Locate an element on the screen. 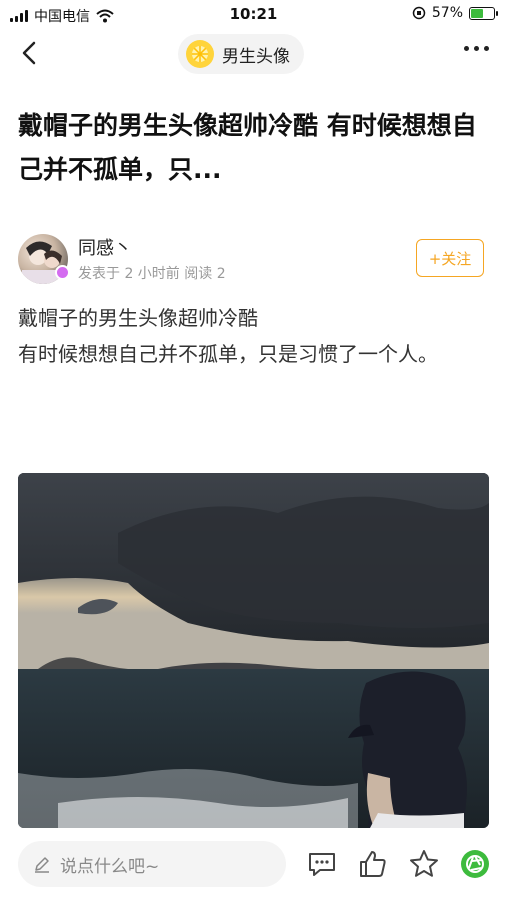  circle-chip: 男生头像 is located at coordinates (241, 54).